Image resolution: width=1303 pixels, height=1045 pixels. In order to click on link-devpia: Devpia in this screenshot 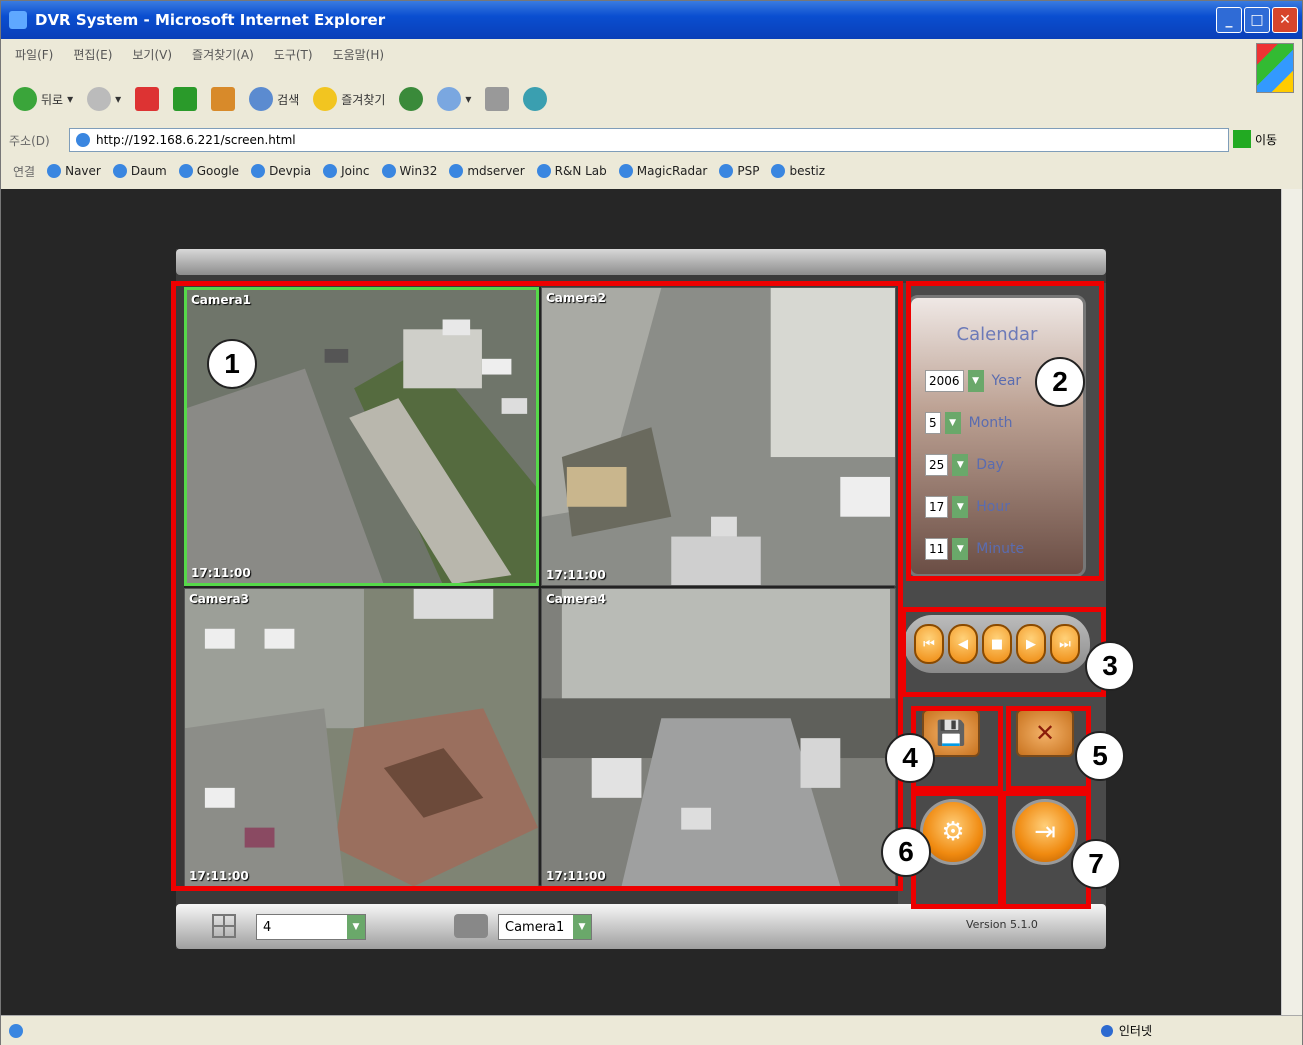, I will do `click(281, 171)`.